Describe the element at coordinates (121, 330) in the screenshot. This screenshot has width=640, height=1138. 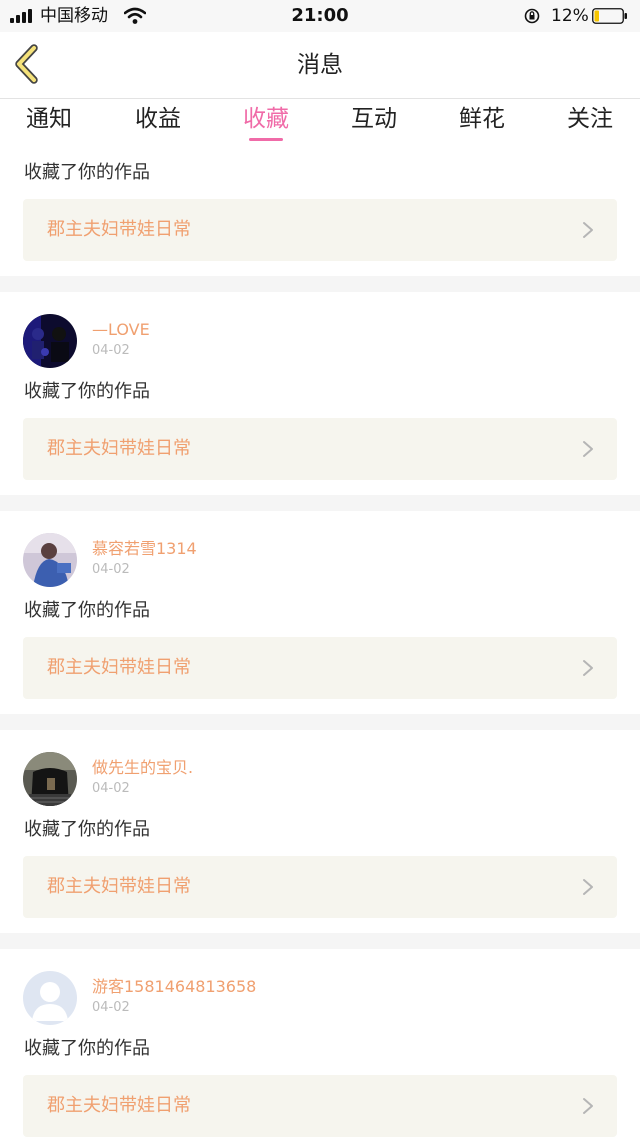
I see `username: —LOVE` at that location.